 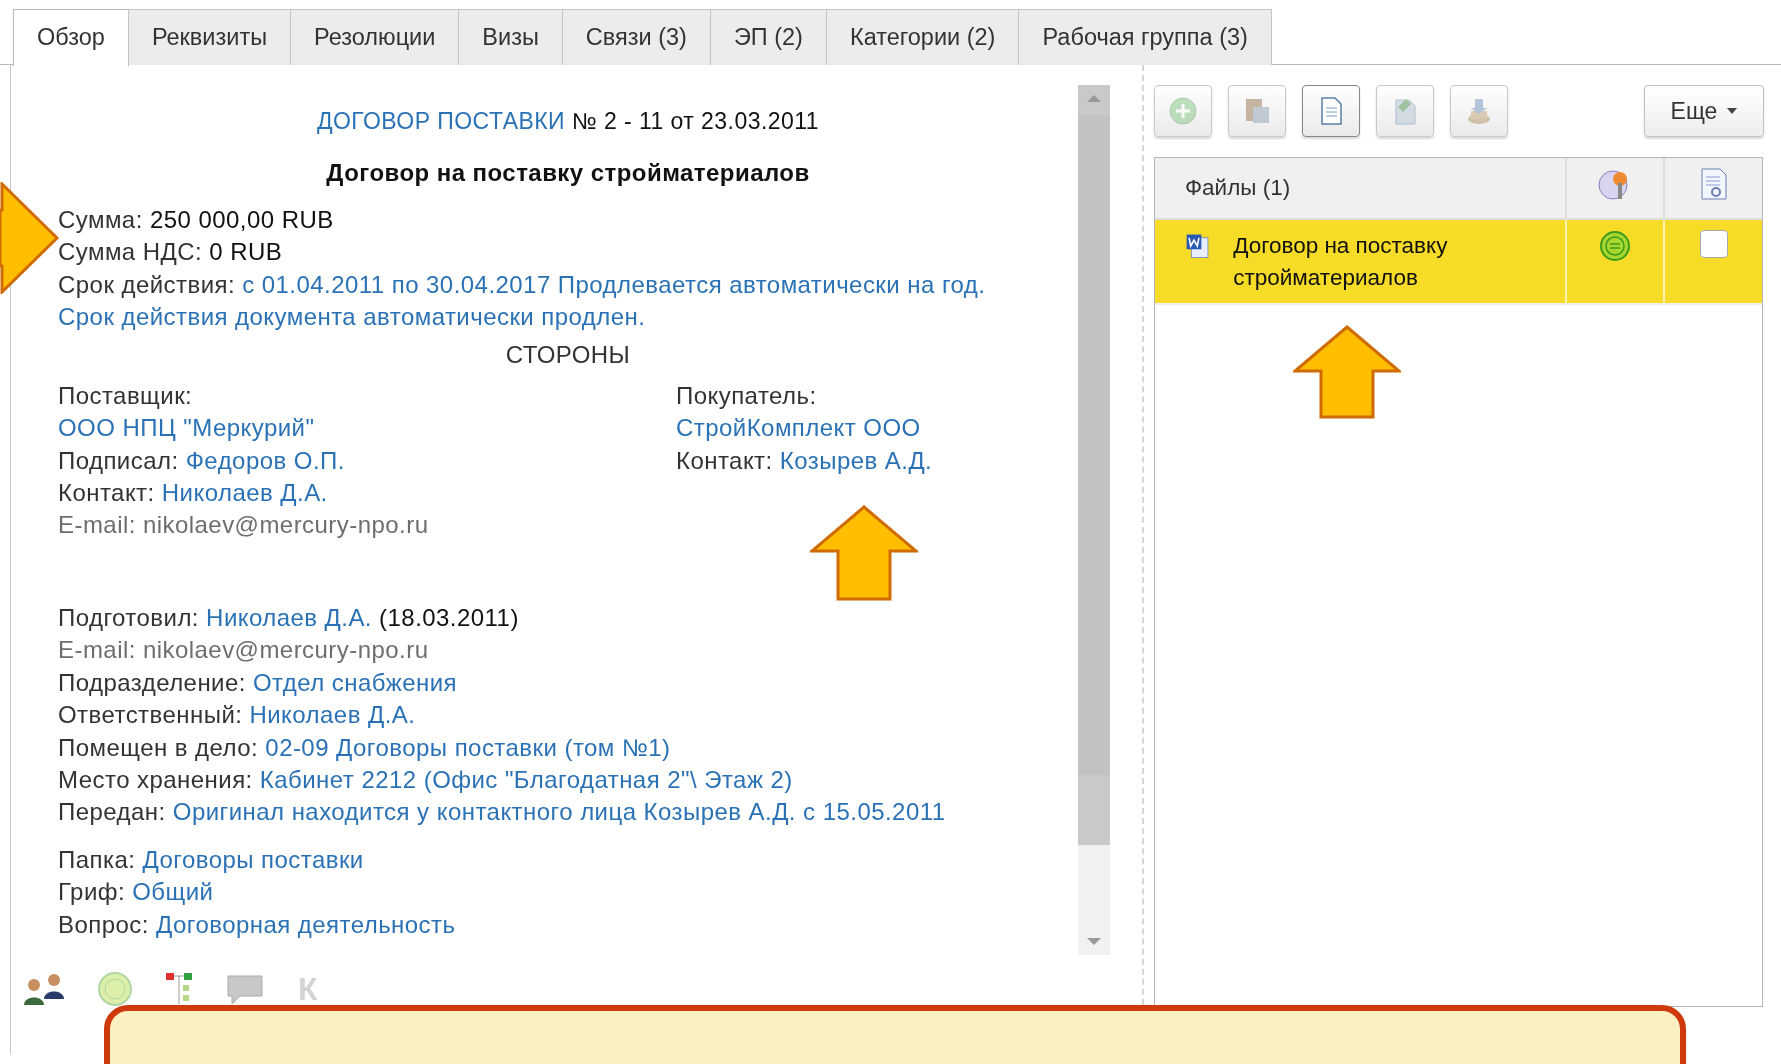 What do you see at coordinates (1713, 184) in the screenshot?
I see `document-icon` at bounding box center [1713, 184].